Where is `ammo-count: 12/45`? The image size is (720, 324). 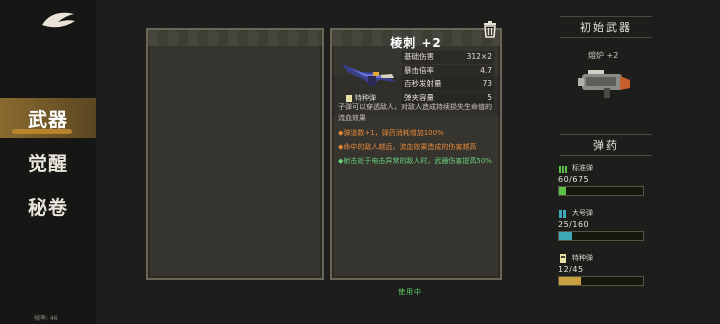 ammo-count: 12/45 is located at coordinates (571, 269).